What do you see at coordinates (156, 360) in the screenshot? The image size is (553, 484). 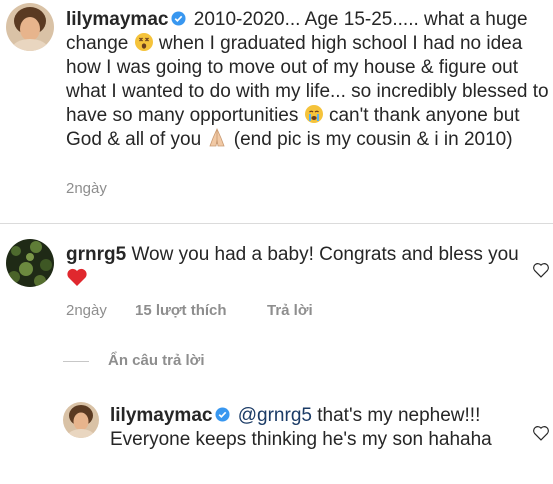 I see `hide-replies-button: Ẩn câu trả lời` at bounding box center [156, 360].